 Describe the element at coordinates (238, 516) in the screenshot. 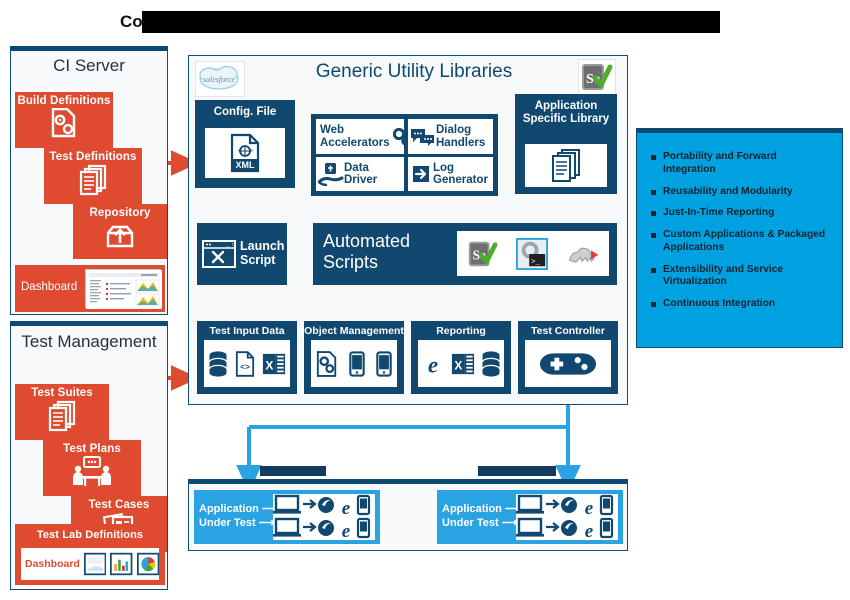

I see `aut-left-label: Application ⟶ Under Test ⟶` at that location.